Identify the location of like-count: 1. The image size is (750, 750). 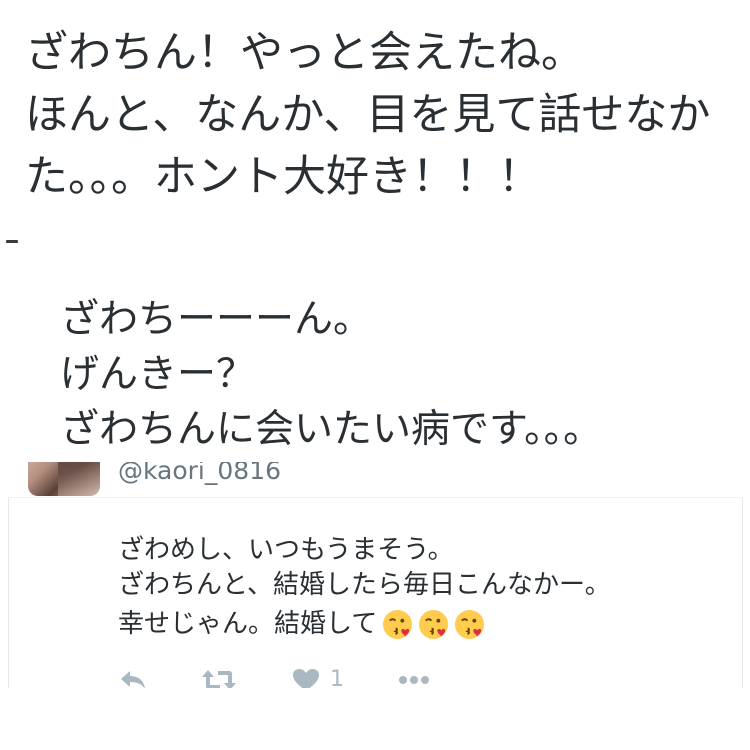
(337, 678).